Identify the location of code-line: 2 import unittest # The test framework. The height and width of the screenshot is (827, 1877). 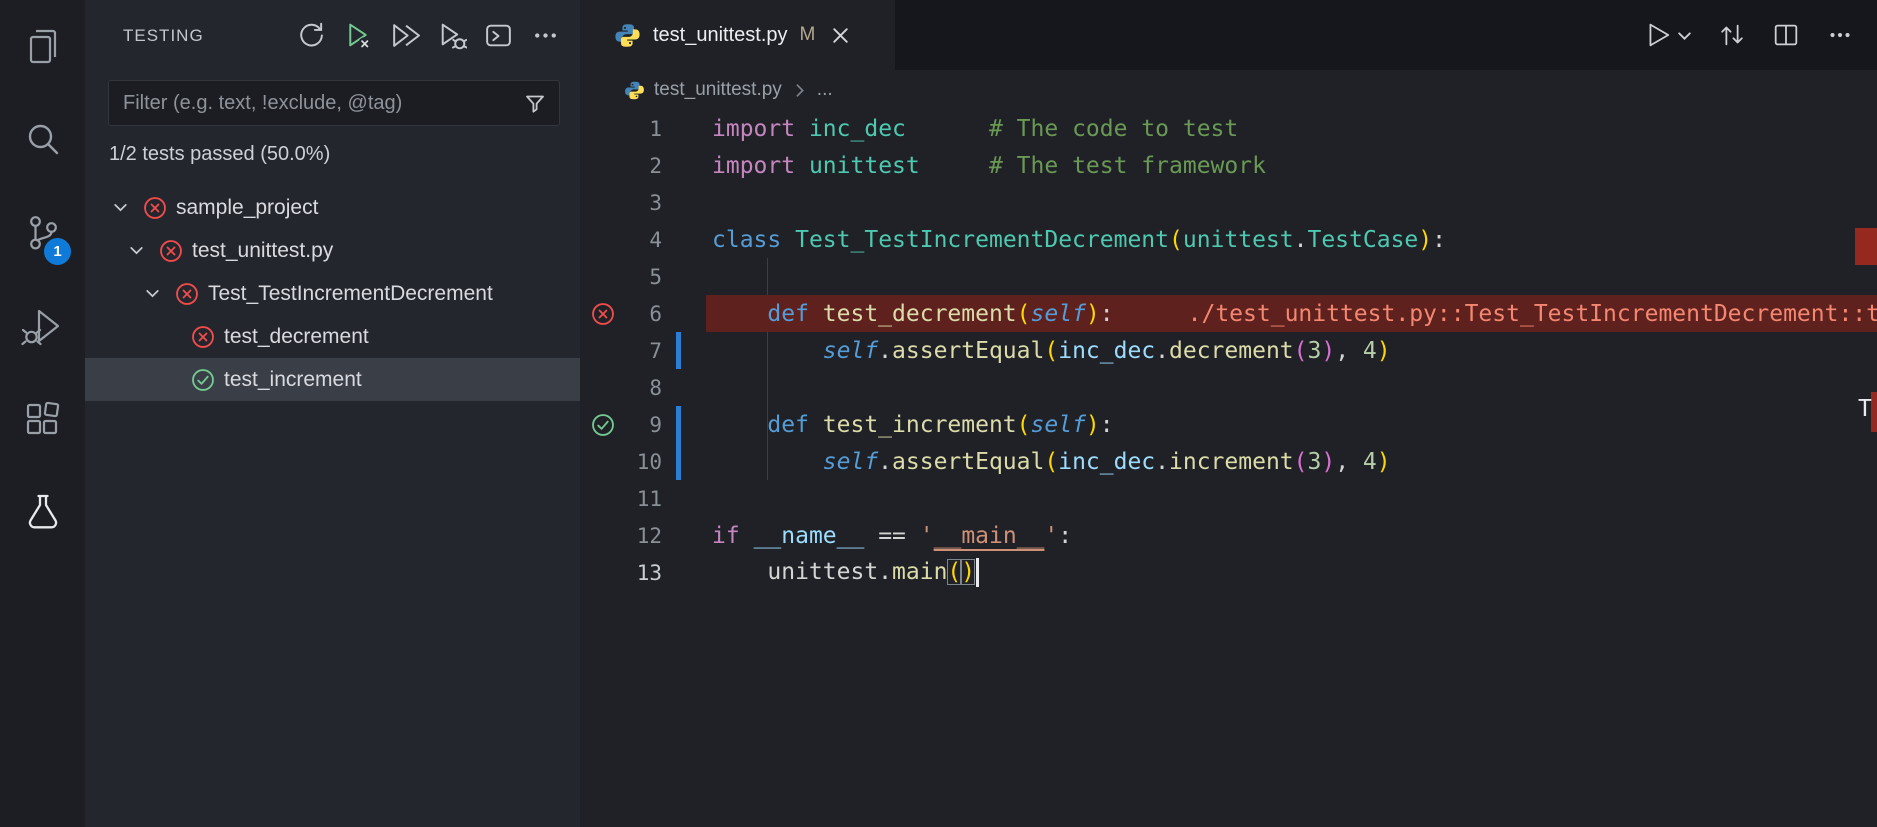
(1228, 165).